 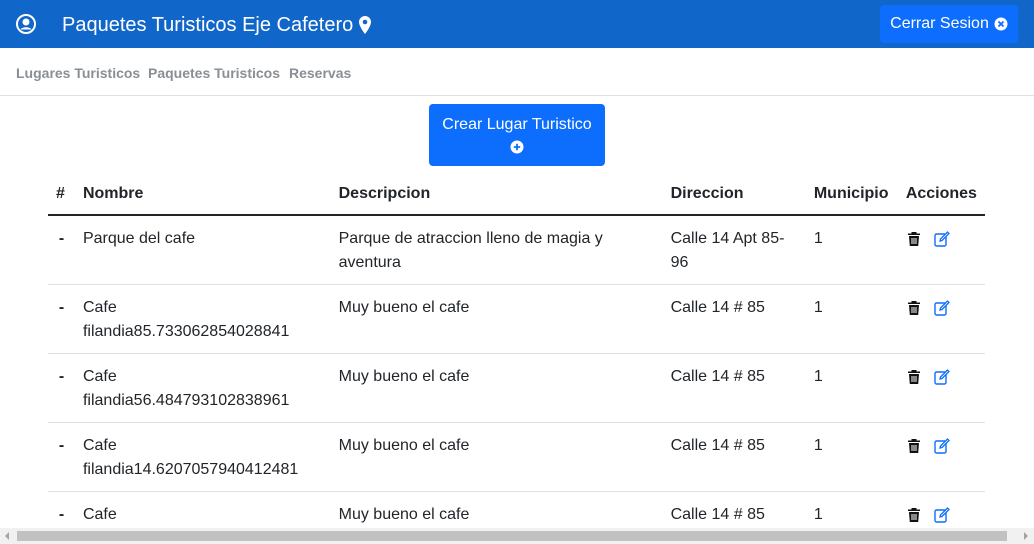 What do you see at coordinates (7, 536) in the screenshot?
I see `scroll-left-arrow-icon` at bounding box center [7, 536].